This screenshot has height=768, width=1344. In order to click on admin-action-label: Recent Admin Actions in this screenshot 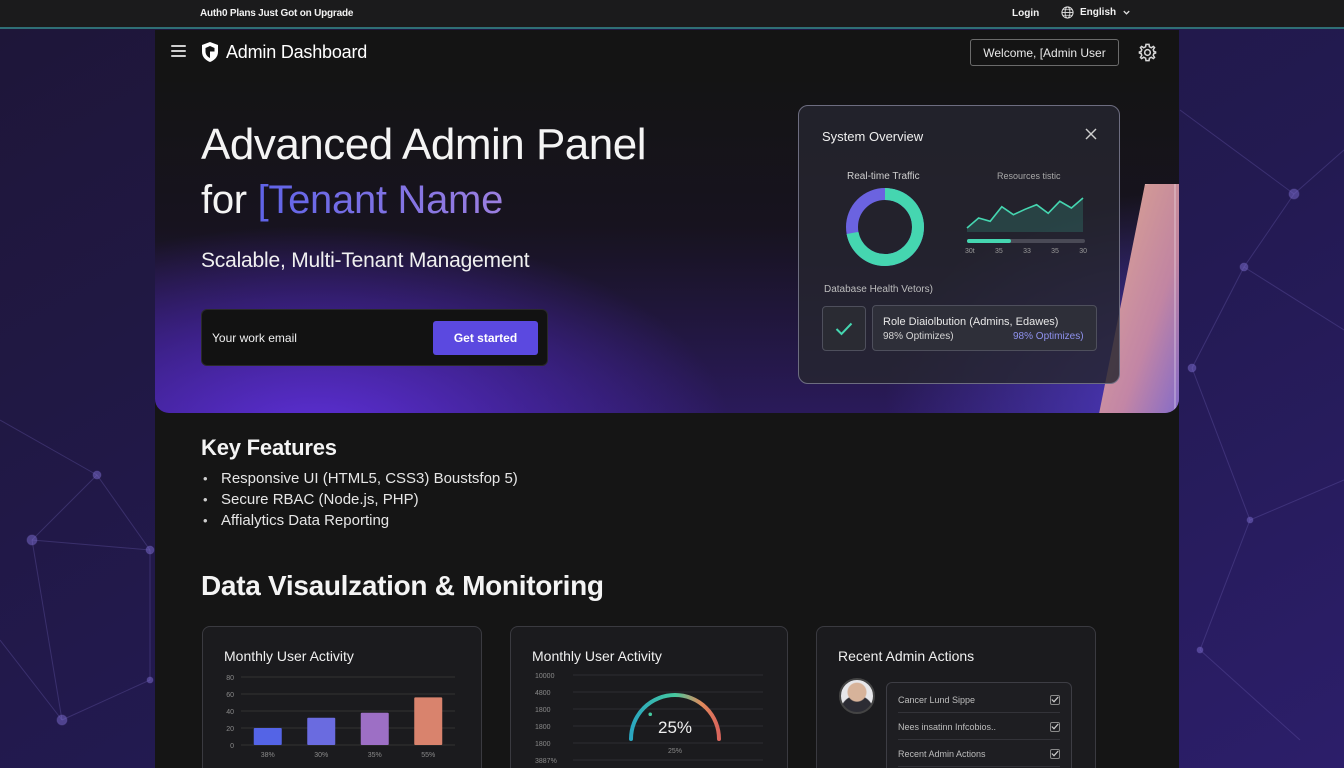, I will do `click(942, 753)`.